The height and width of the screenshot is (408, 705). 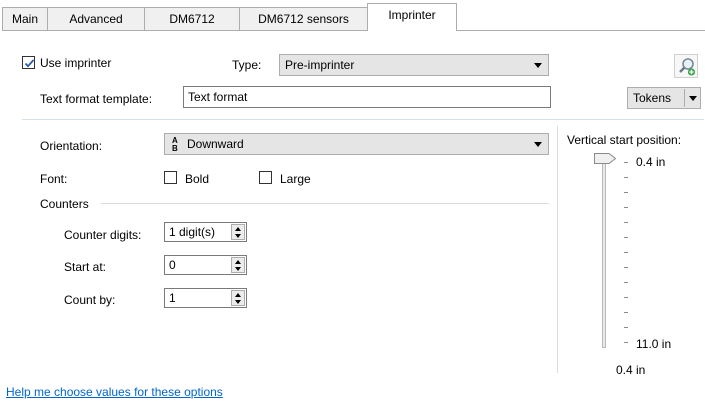 I want to click on magnifier-plus-icon, so click(x=687, y=67).